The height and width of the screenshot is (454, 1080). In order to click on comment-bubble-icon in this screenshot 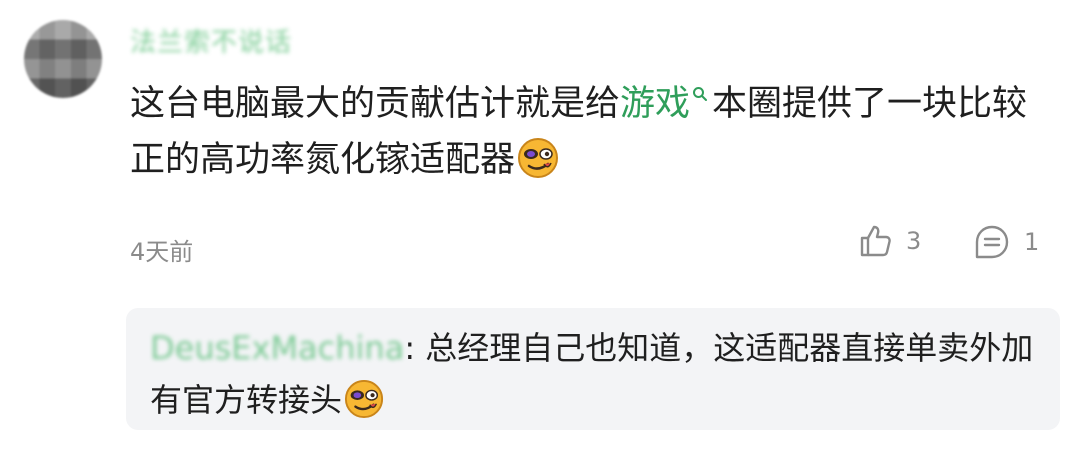, I will do `click(992, 242)`.